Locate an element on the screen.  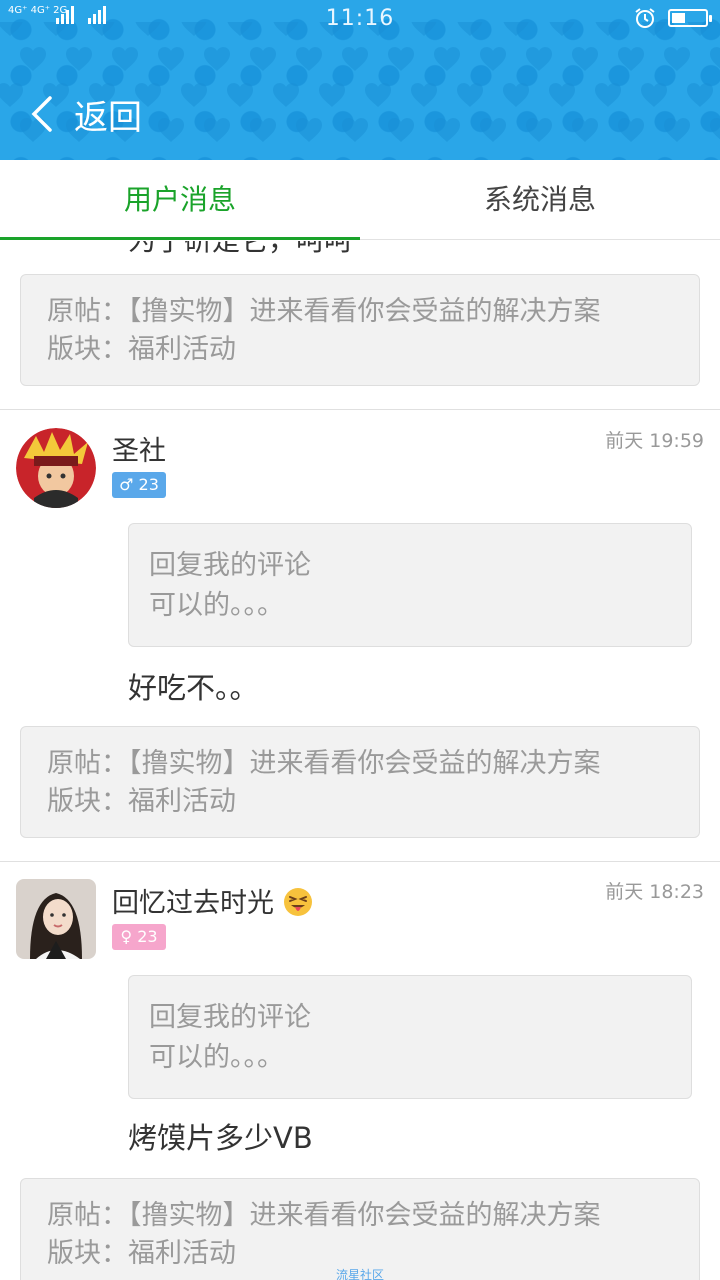
message-time: 前天 19:59 is located at coordinates (654, 441).